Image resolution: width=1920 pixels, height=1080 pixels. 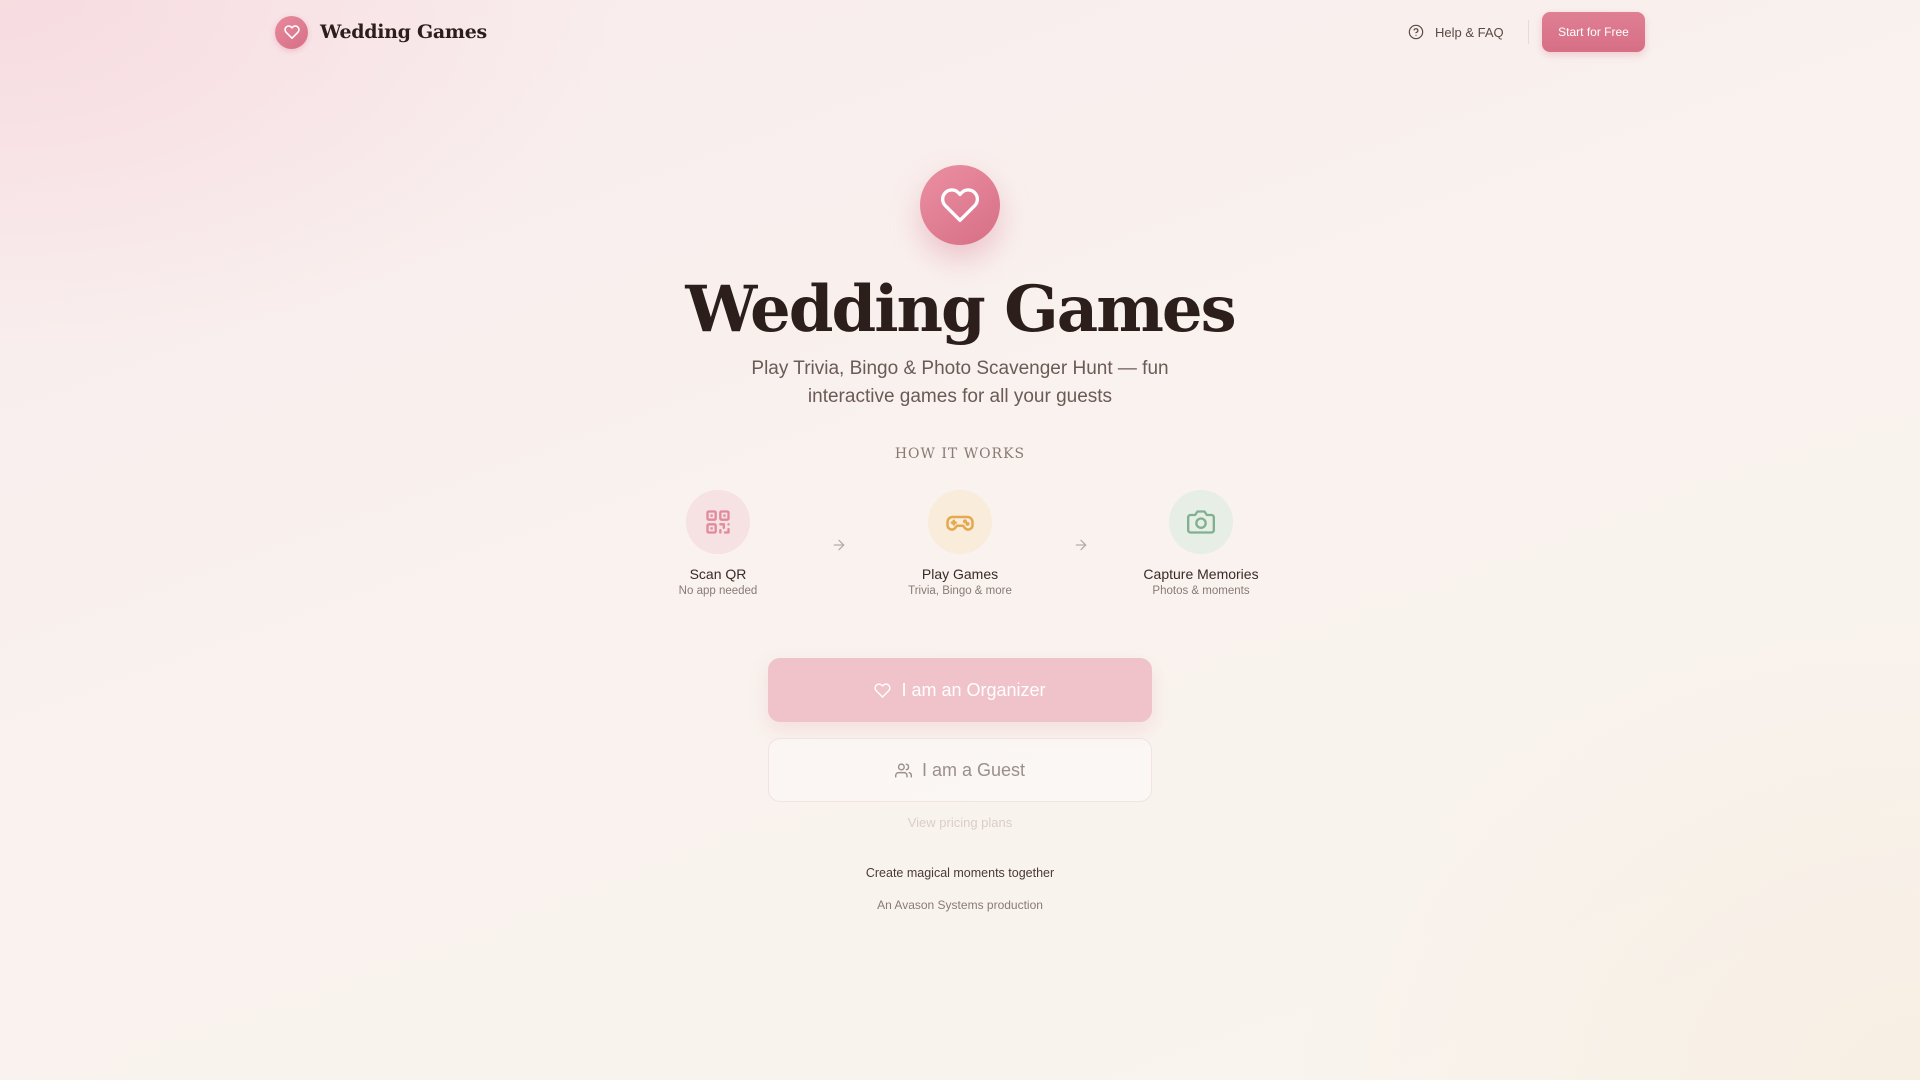 What do you see at coordinates (1201, 522) in the screenshot?
I see `camera-icon` at bounding box center [1201, 522].